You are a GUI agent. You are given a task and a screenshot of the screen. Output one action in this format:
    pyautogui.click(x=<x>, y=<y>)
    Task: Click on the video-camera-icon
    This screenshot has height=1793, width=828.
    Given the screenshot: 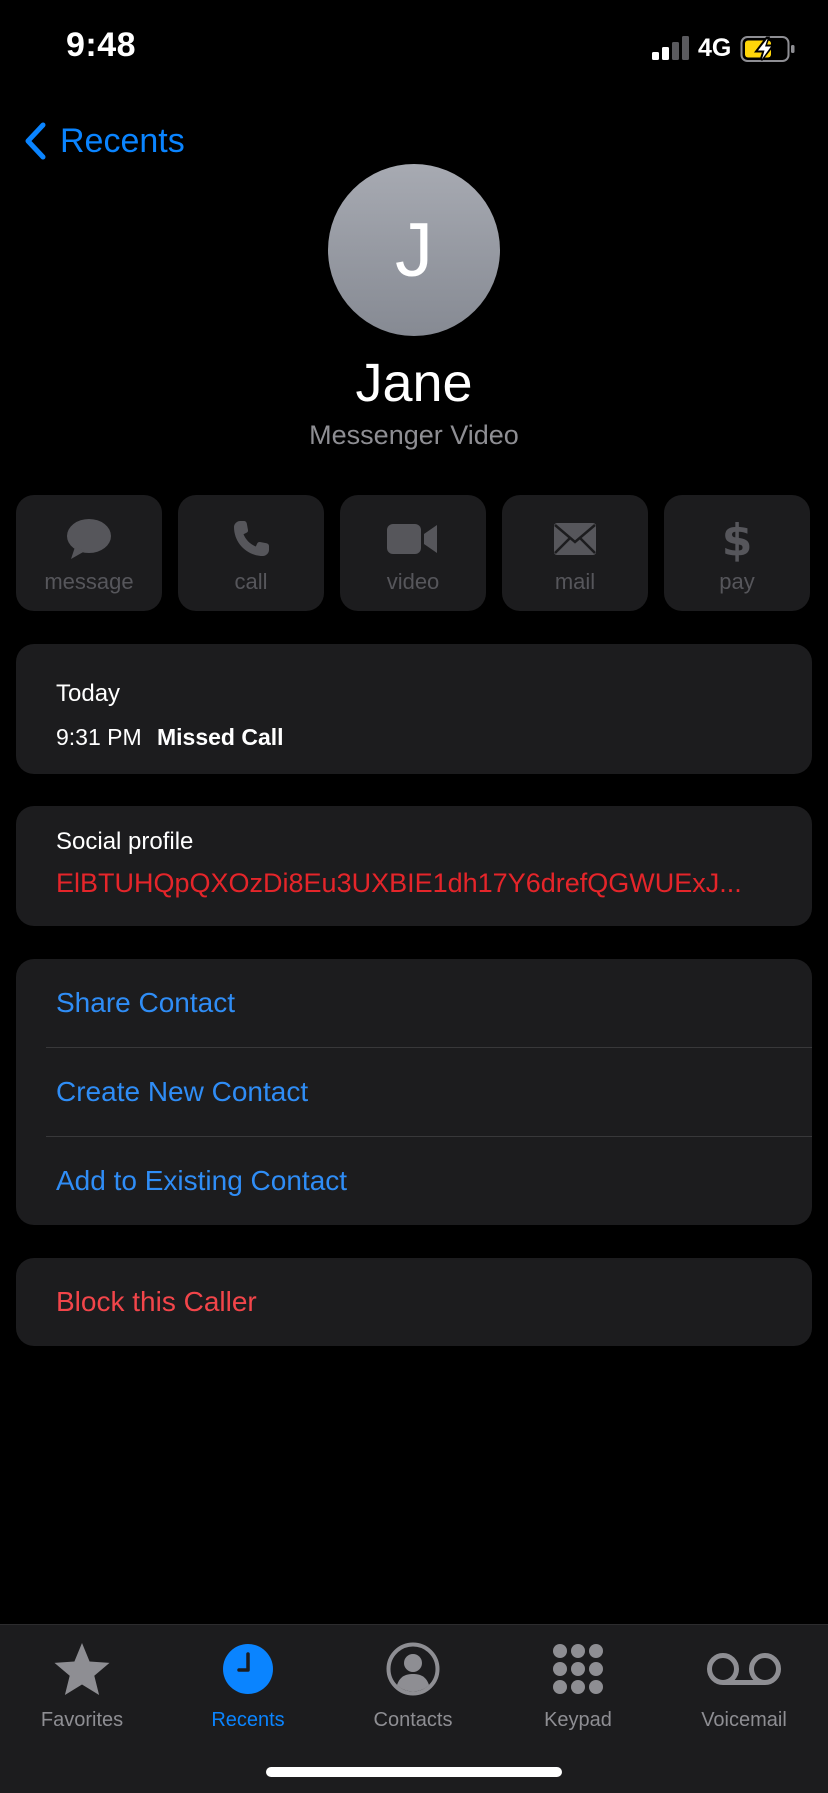 What is the action you would take?
    pyautogui.click(x=412, y=539)
    